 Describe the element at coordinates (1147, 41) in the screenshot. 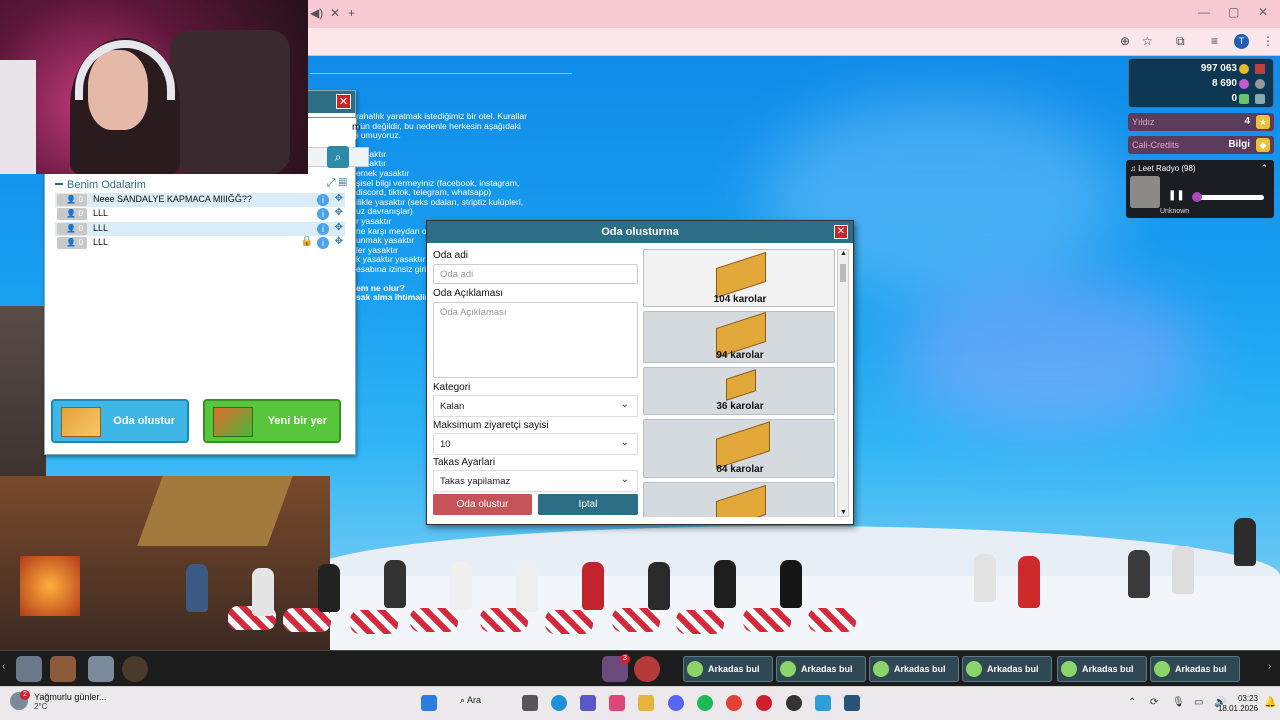

I see `bookmark-star-icon: ☆` at that location.